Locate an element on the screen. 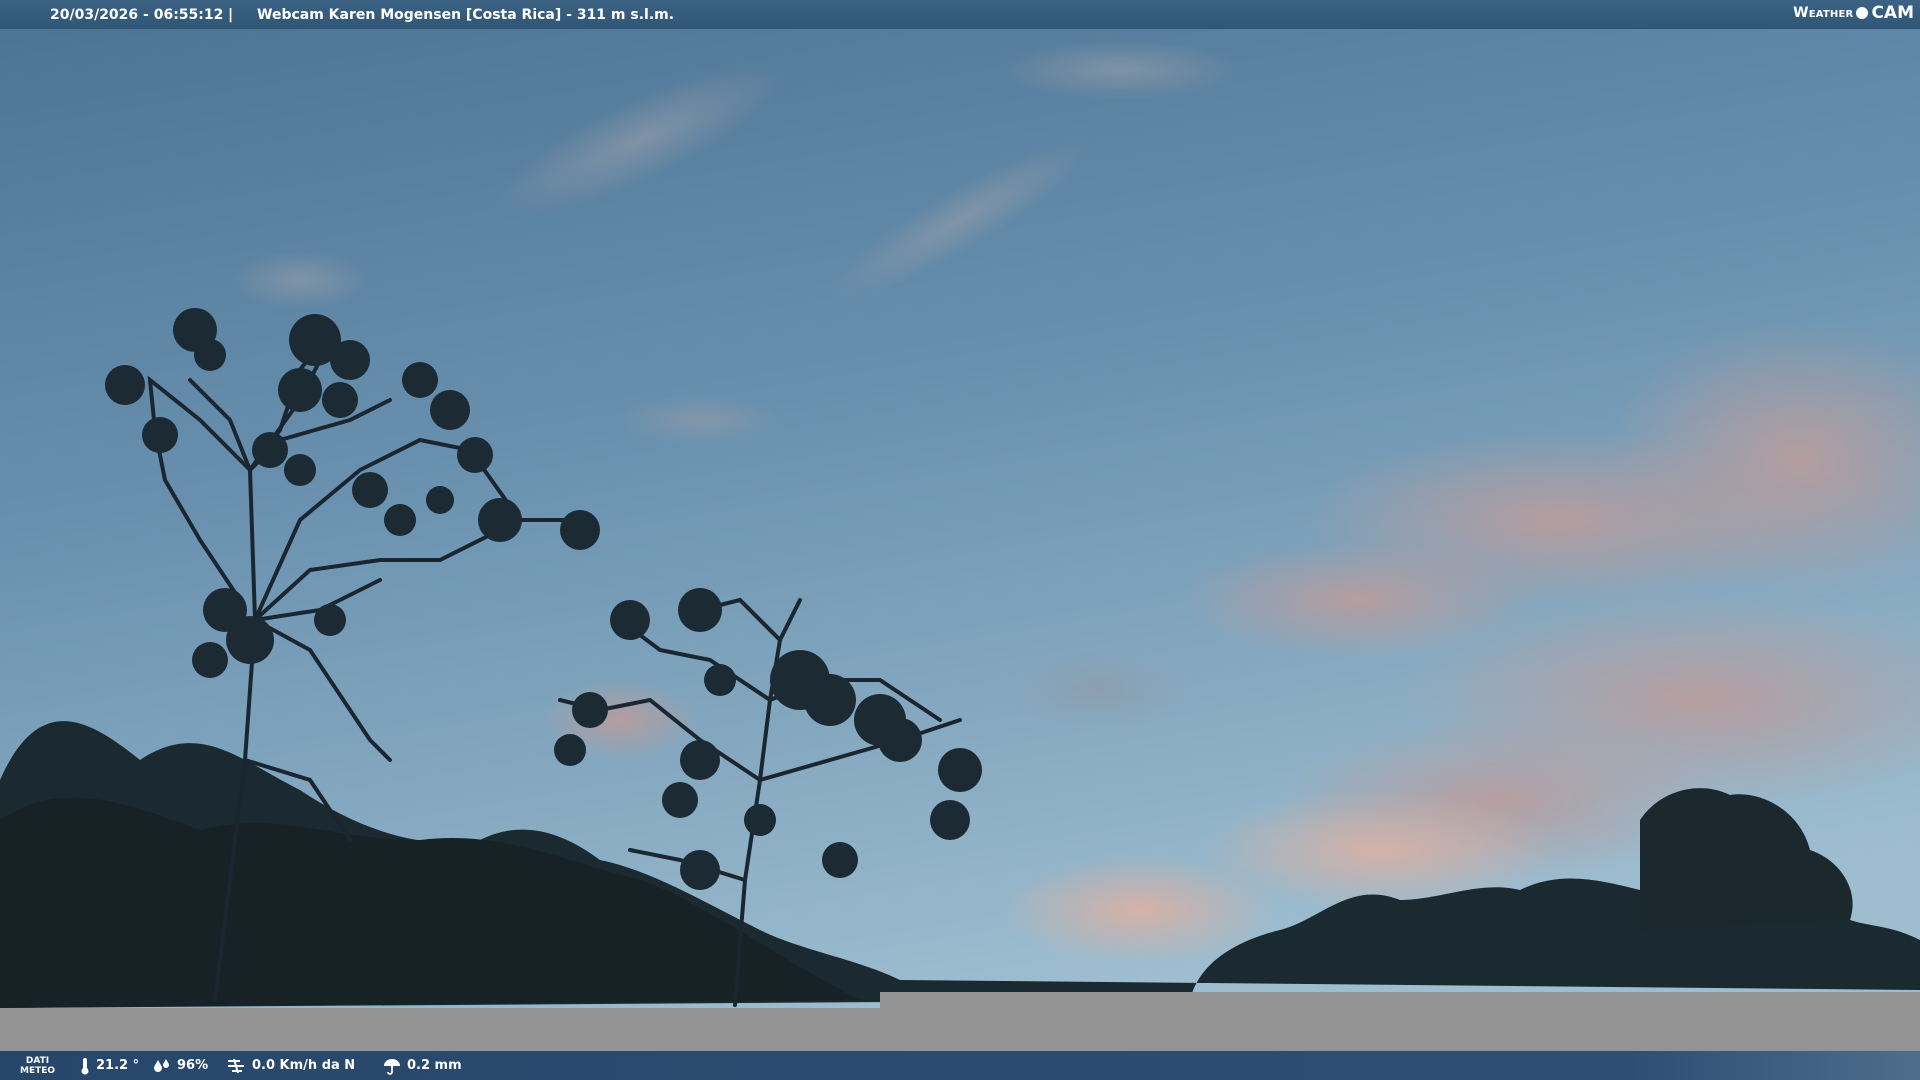 The width and height of the screenshot is (1920, 1080). wind-value: 0.0 Km/h da N is located at coordinates (304, 1065).